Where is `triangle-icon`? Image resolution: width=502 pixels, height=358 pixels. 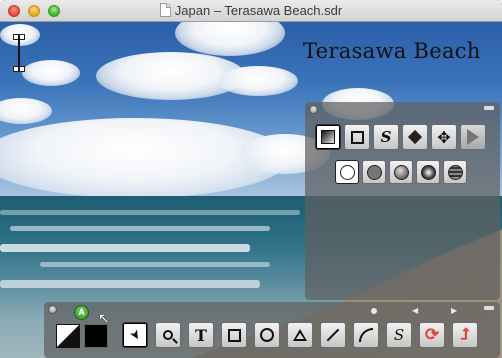
triangle-icon is located at coordinates (300, 335).